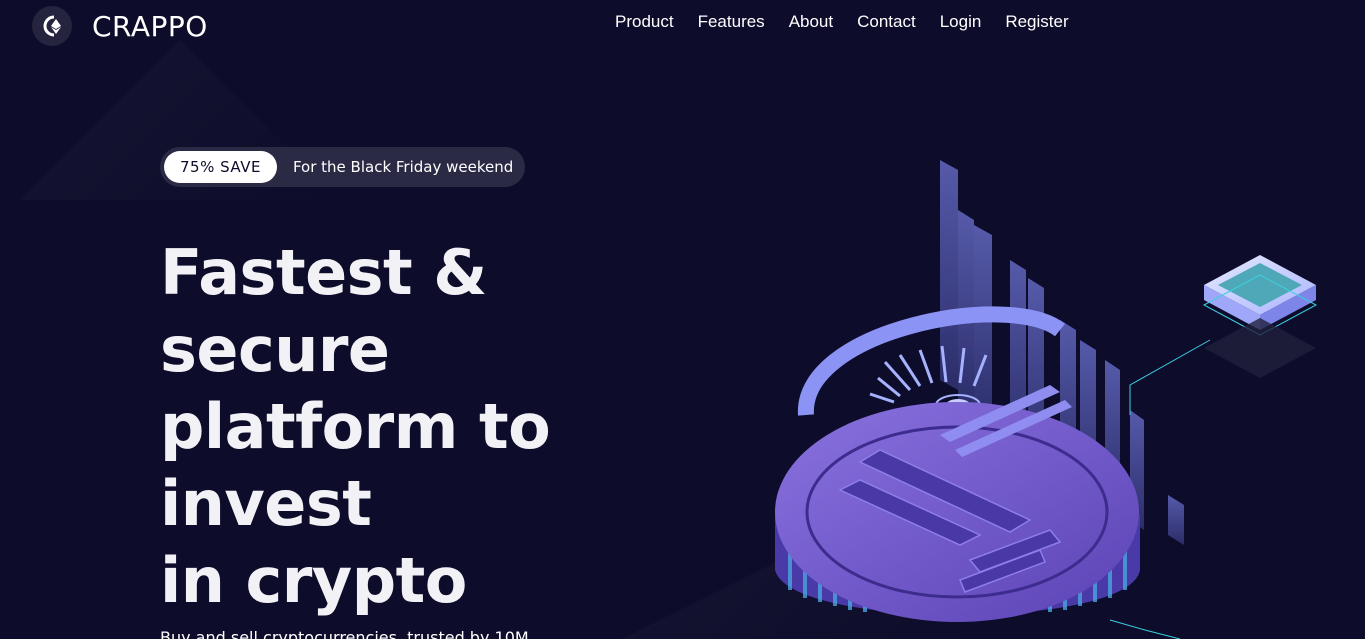  Describe the element at coordinates (644, 22) in the screenshot. I see `nav-item-product: Product` at that location.